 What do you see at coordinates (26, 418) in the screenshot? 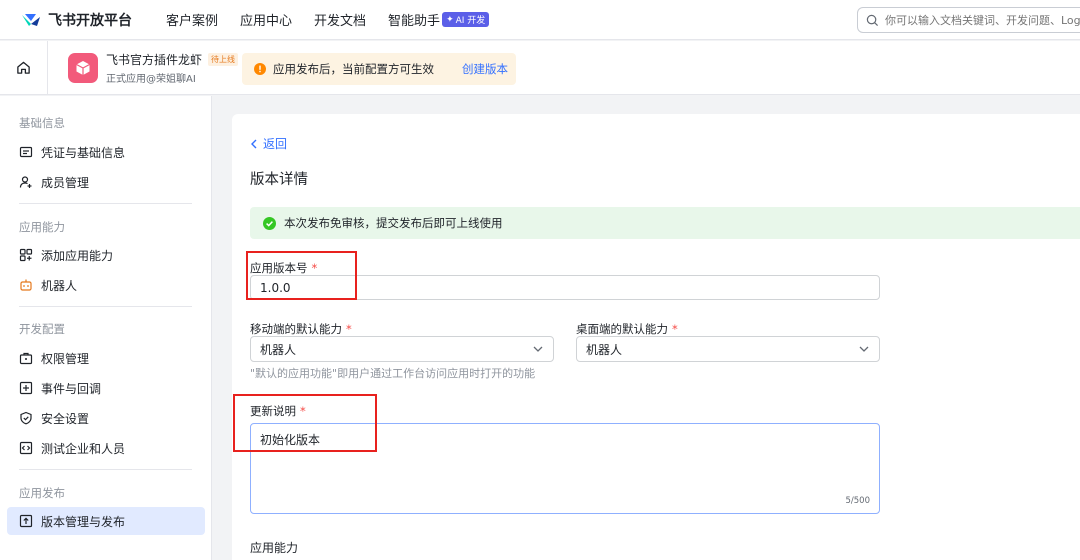
I see `shield-icon` at bounding box center [26, 418].